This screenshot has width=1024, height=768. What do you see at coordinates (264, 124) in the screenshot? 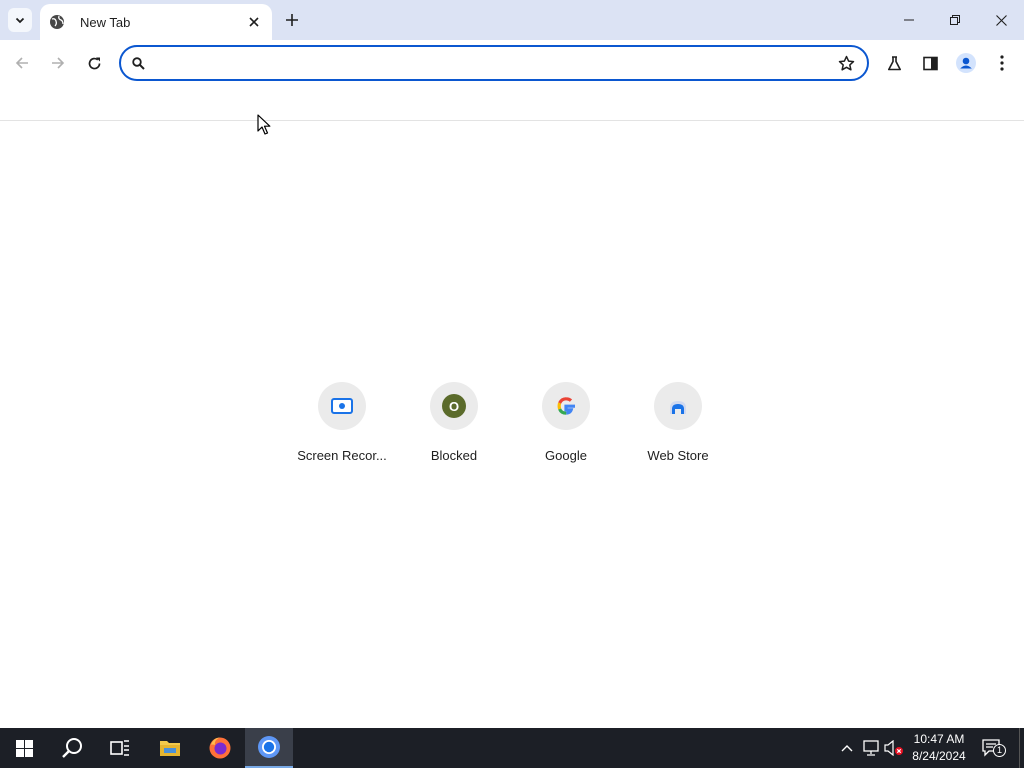
I see `mouse-cursor-icon` at bounding box center [264, 124].